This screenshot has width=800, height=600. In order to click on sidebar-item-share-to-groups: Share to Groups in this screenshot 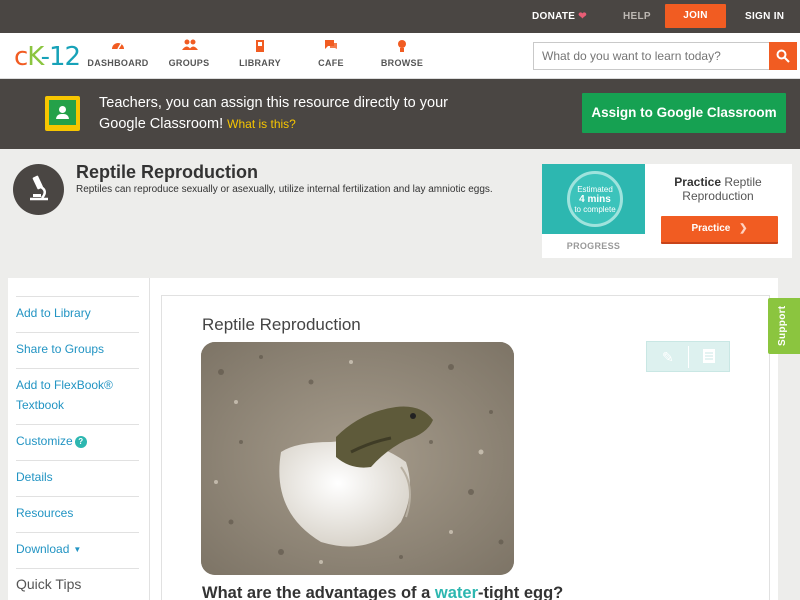, I will do `click(77, 345)`.